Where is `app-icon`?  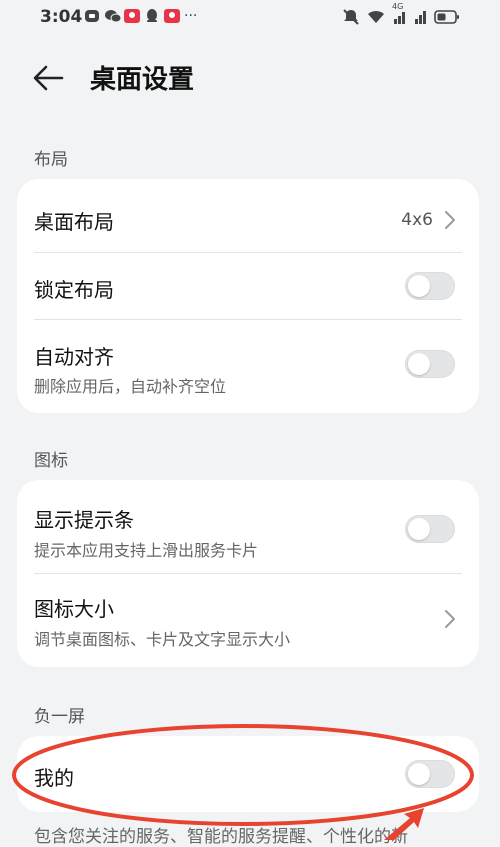
app-icon is located at coordinates (92, 16).